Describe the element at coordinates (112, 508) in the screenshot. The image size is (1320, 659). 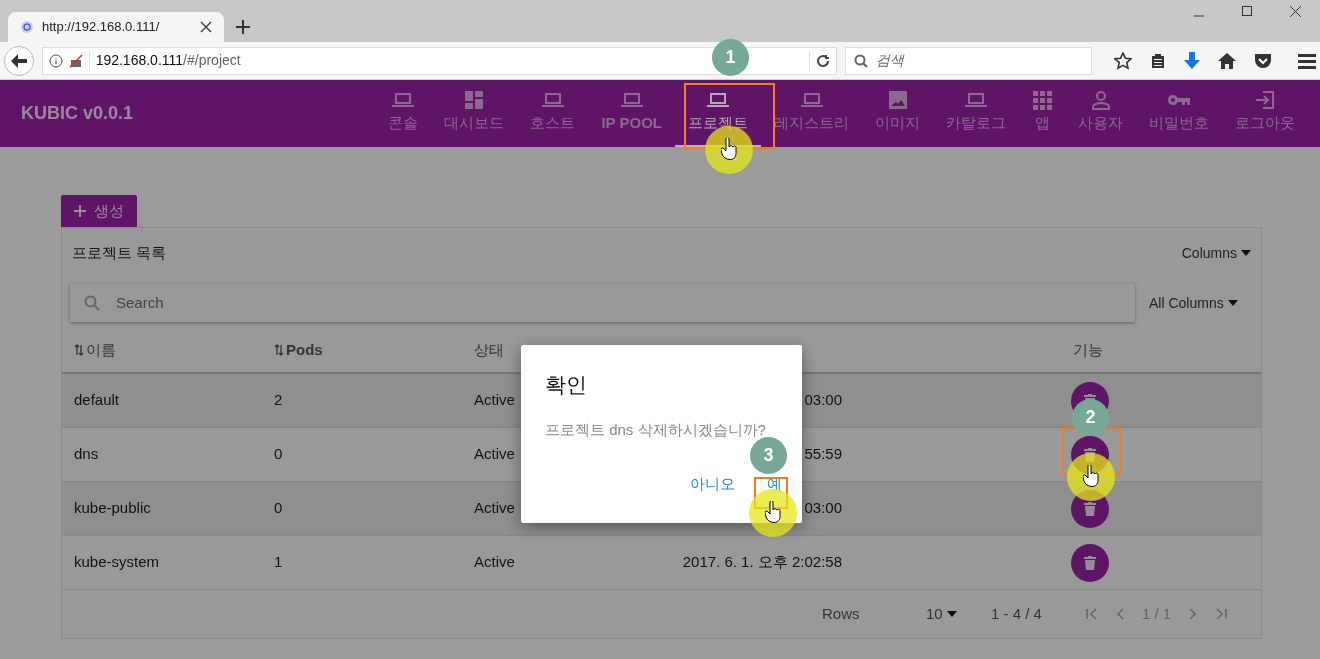
I see `table-cell: kube-public` at that location.